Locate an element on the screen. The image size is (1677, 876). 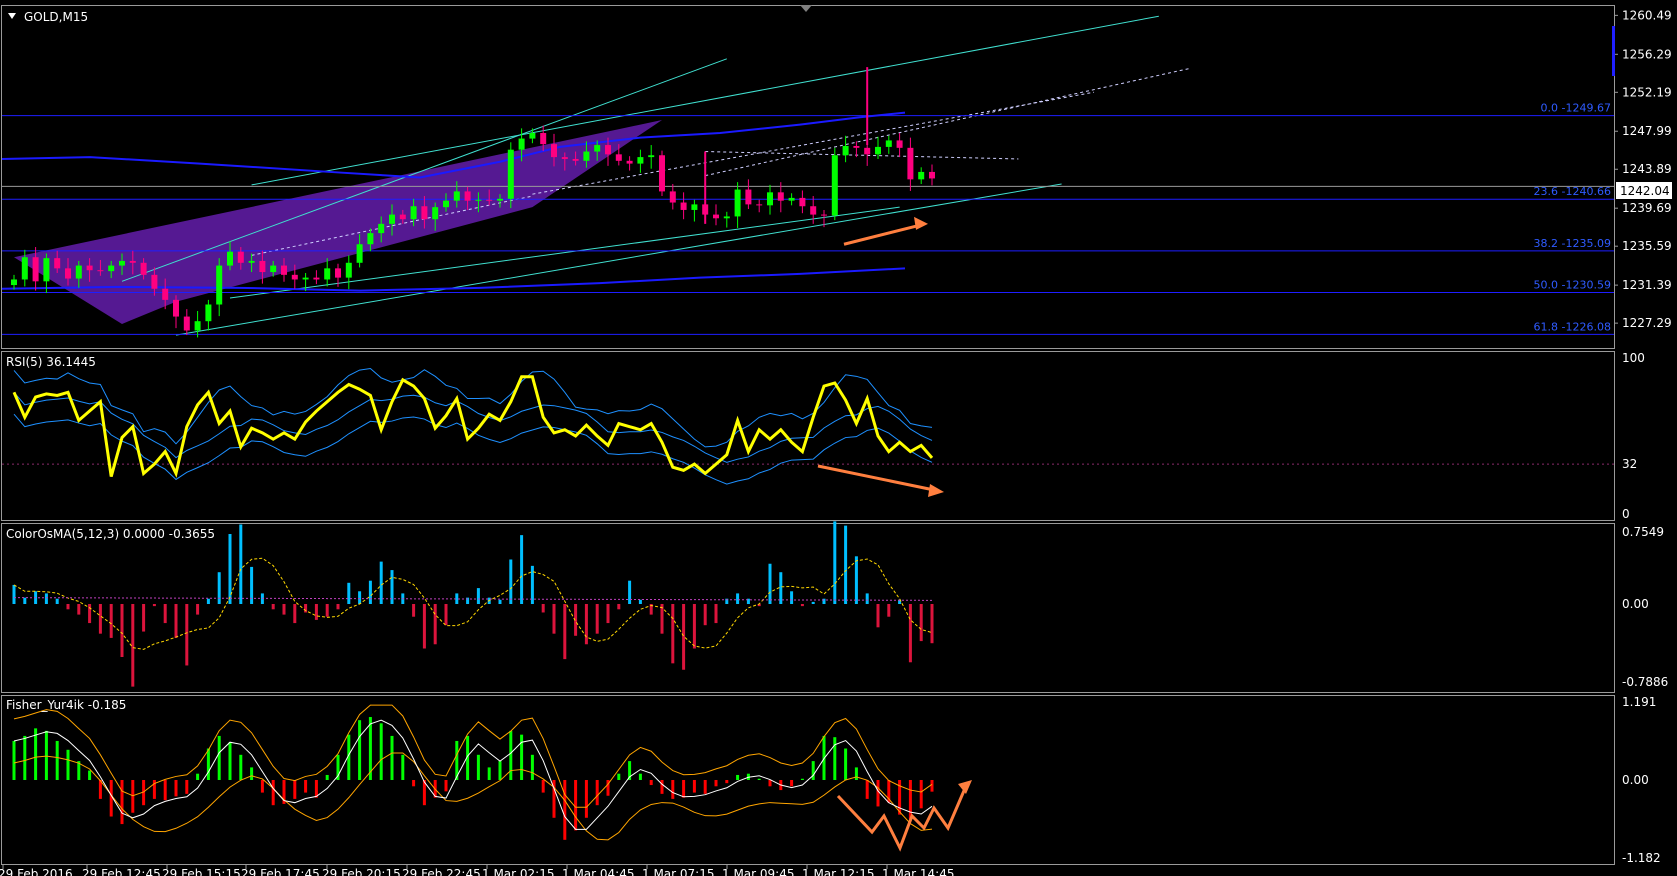
time-tick-label: 29 Feb 22:45 is located at coordinates (441, 871).